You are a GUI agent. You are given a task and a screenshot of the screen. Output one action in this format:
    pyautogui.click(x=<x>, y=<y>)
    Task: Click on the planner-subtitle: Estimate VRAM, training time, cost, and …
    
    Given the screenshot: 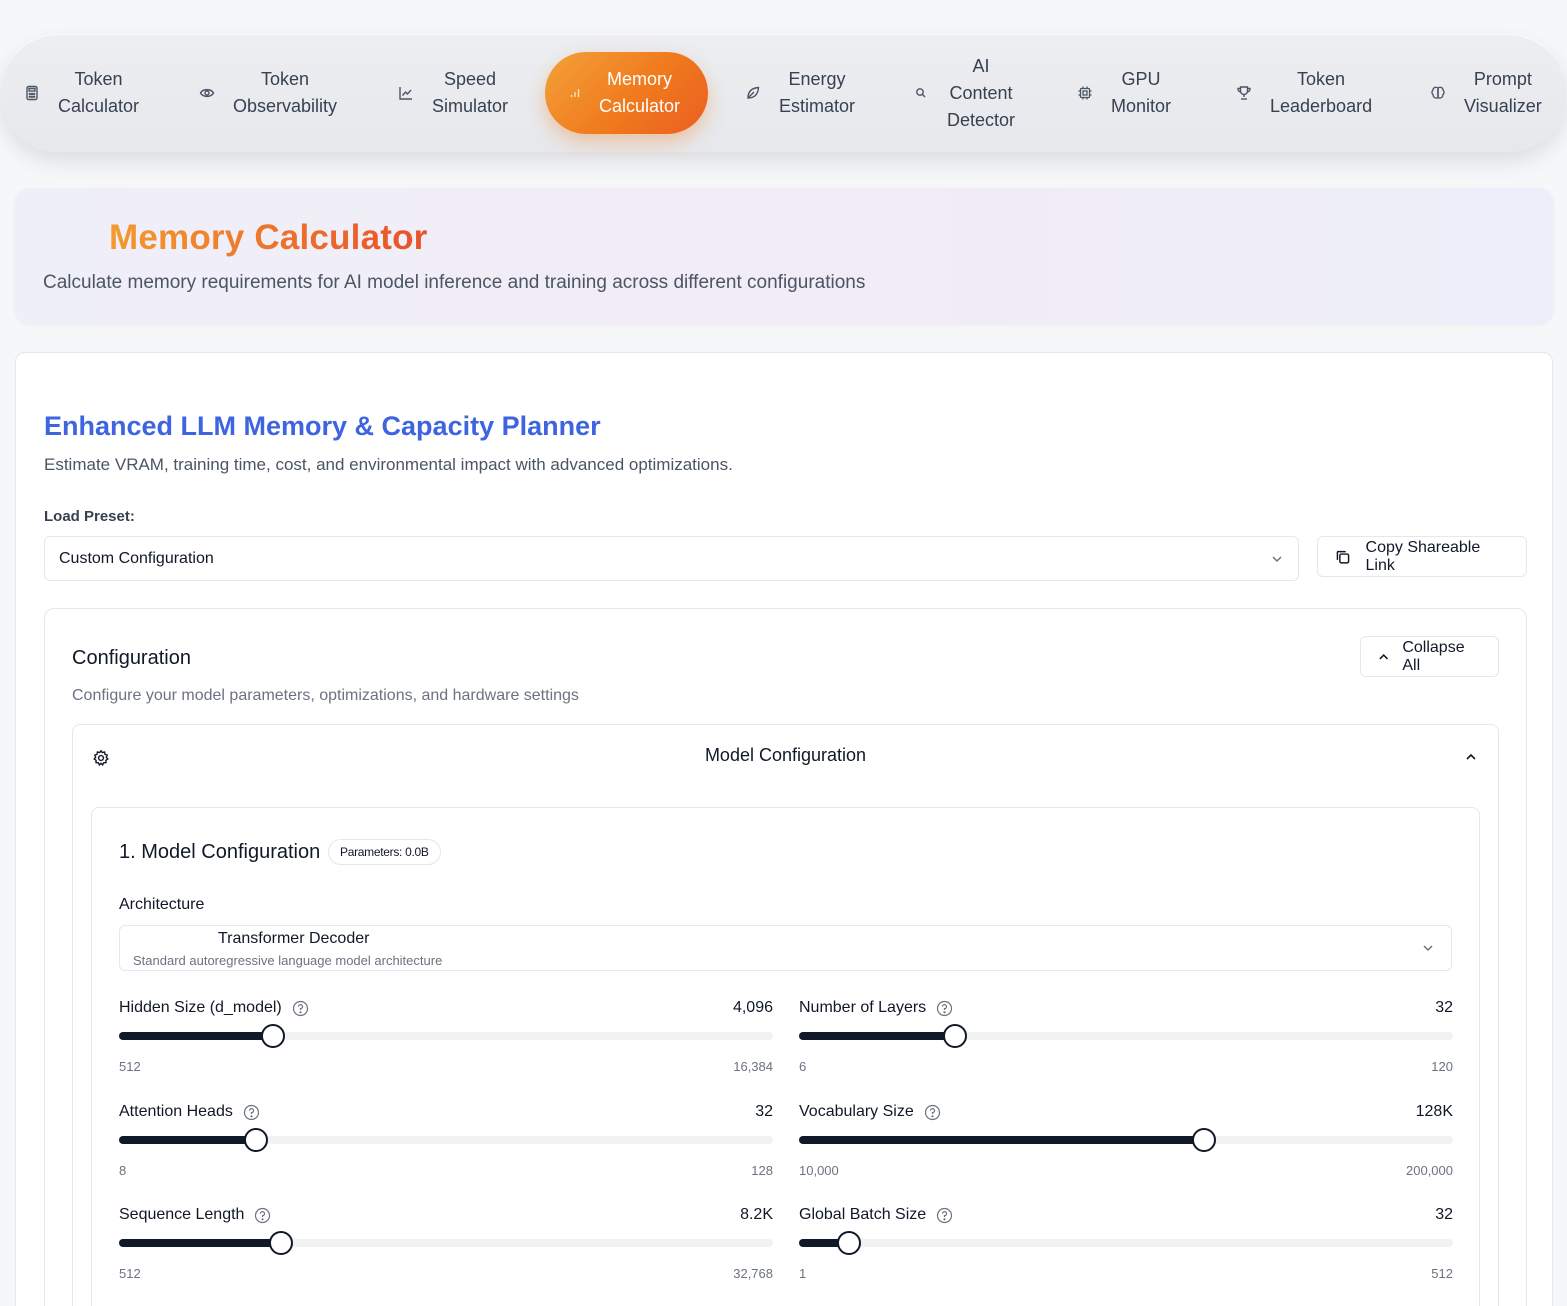 What is the action you would take?
    pyautogui.click(x=388, y=464)
    